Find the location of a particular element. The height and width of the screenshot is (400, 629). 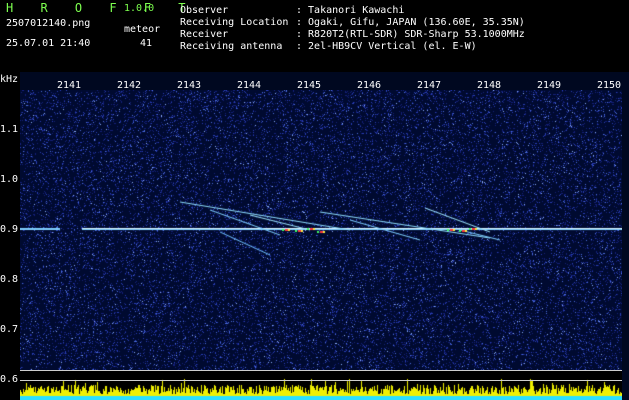

y-tick-label: 0.9 is located at coordinates (9, 229).